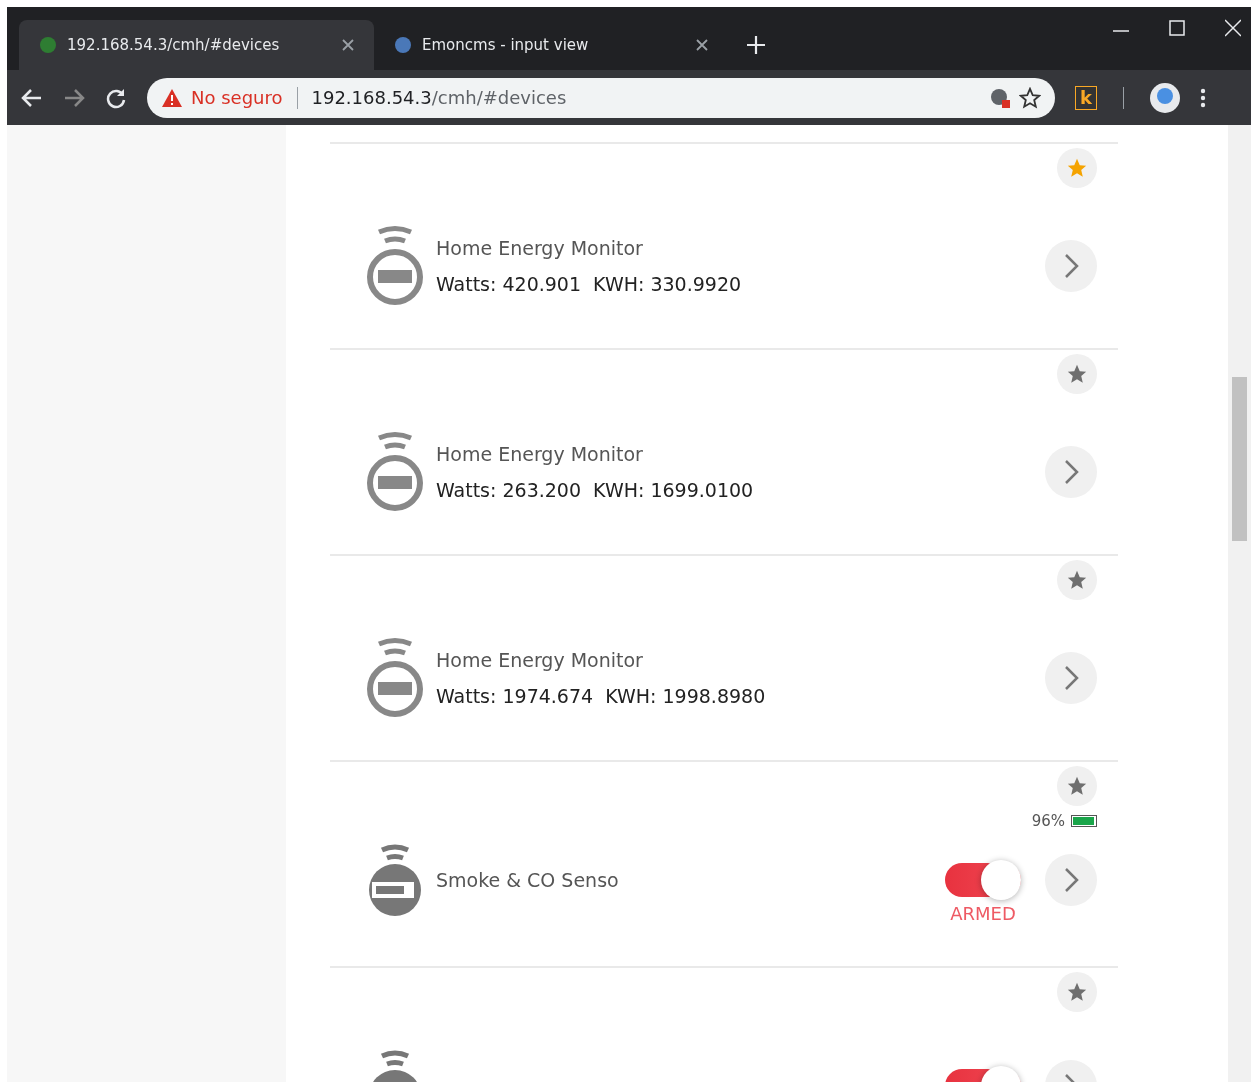 Image resolution: width=1251 pixels, height=1089 pixels. Describe the element at coordinates (196, 45) in the screenshot. I see `browser-tab: 192.168.54.3/cmh/#devices` at that location.